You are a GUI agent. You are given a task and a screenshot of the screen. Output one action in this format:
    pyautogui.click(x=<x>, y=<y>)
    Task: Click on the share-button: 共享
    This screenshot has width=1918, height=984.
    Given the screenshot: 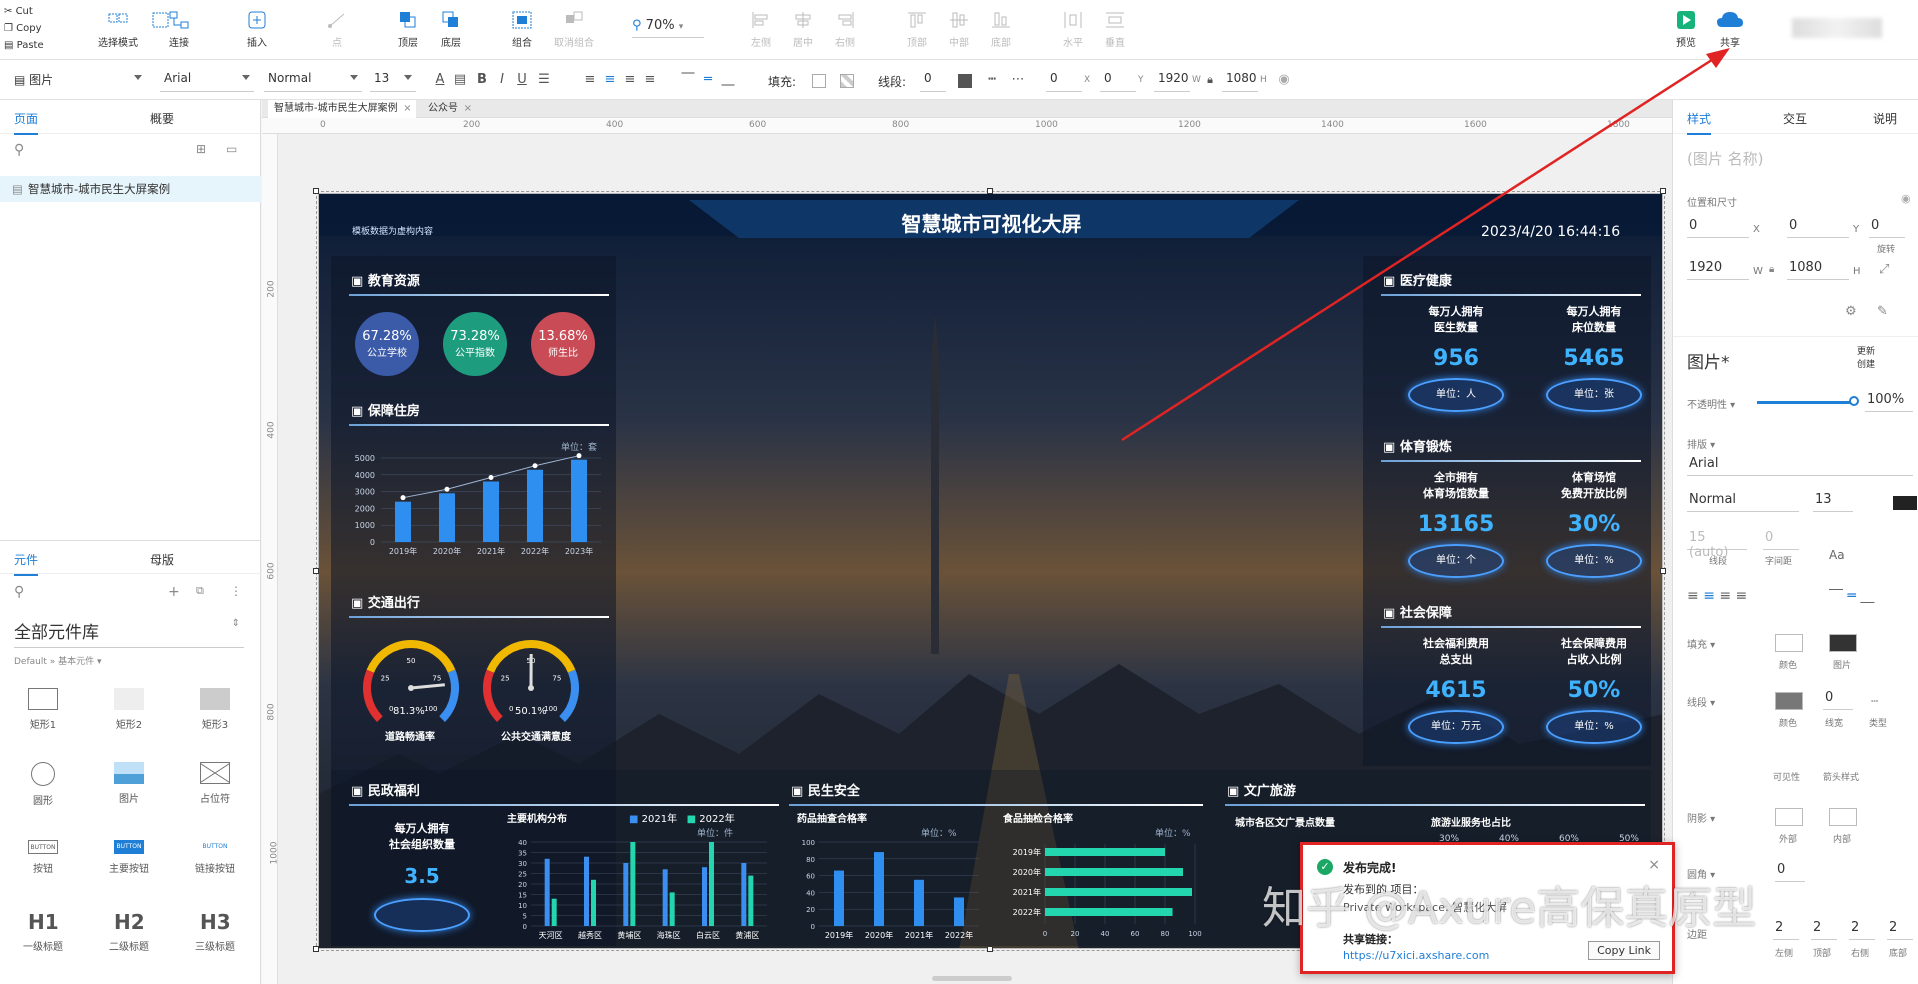 What is the action you would take?
    pyautogui.click(x=1730, y=29)
    